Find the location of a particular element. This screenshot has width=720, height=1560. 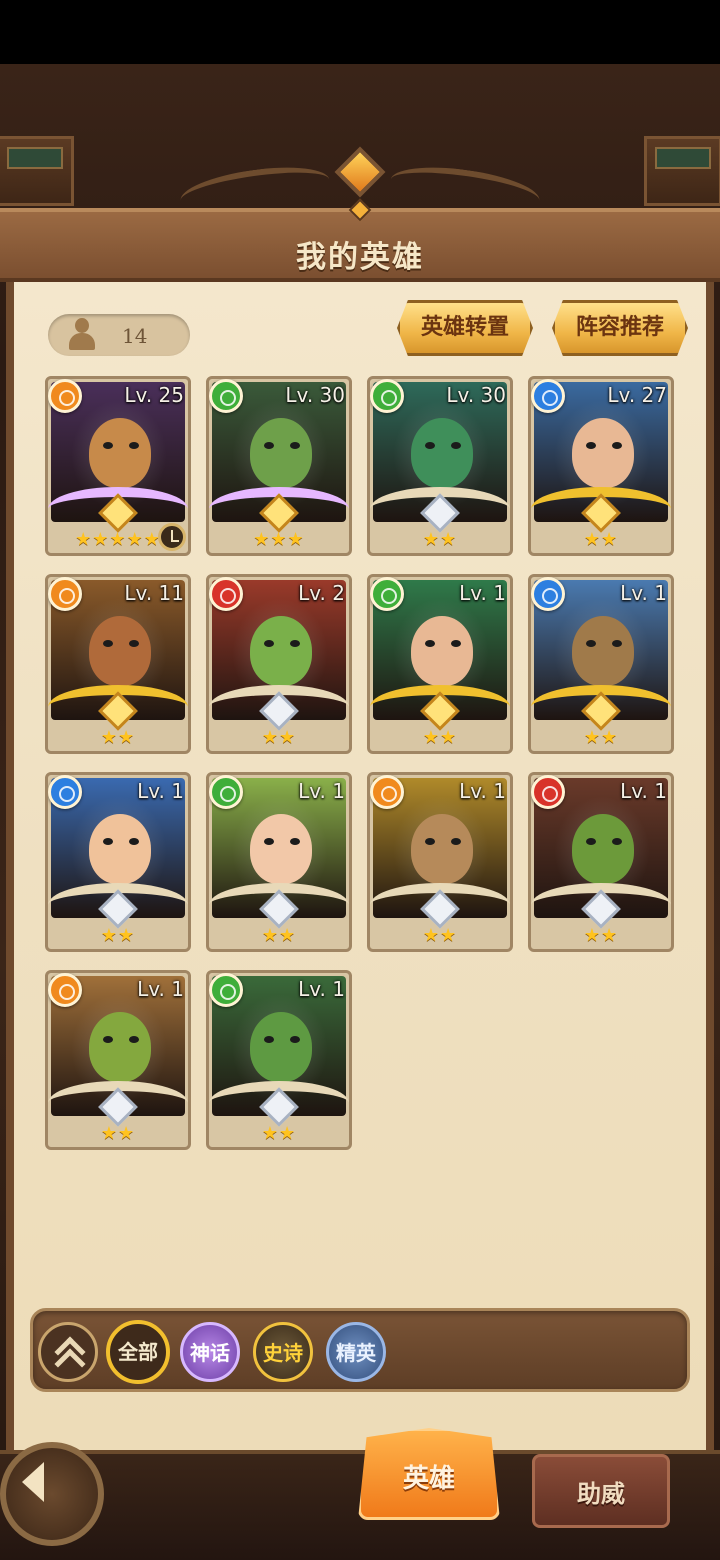

hero-level: Lv. 25 is located at coordinates (154, 395).